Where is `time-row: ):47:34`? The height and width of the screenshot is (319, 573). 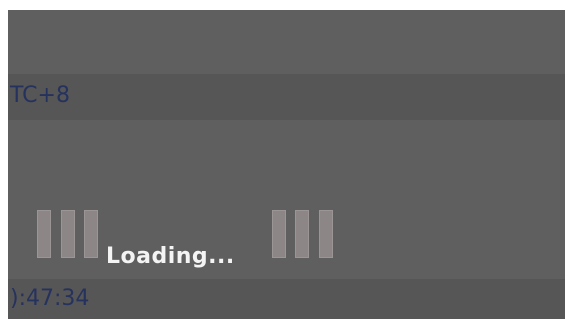 time-row: ):47:34 is located at coordinates (286, 299).